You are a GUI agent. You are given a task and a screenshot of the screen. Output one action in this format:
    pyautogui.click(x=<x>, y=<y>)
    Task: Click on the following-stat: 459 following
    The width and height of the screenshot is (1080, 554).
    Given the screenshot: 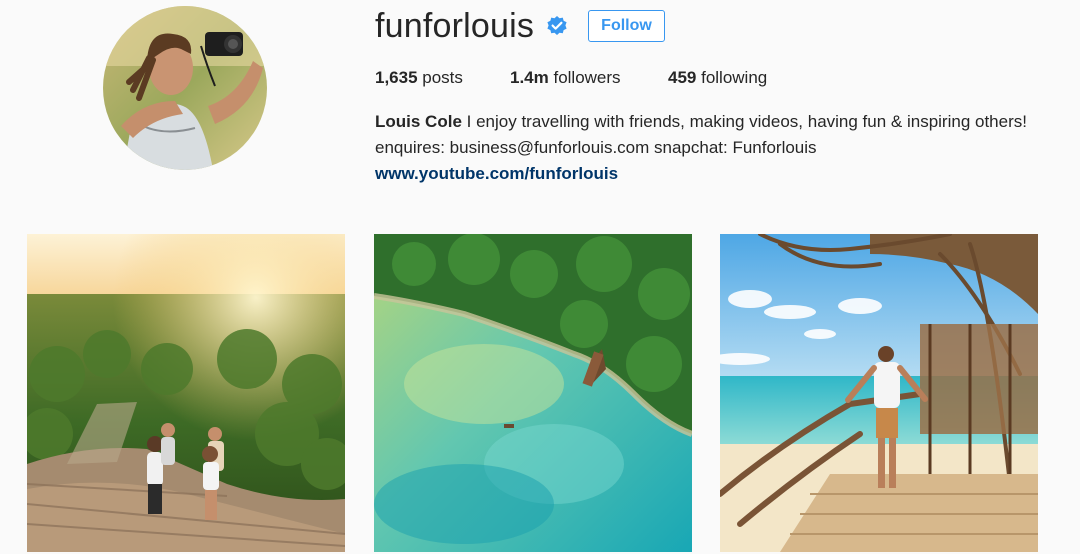 What is the action you would take?
    pyautogui.click(x=717, y=78)
    